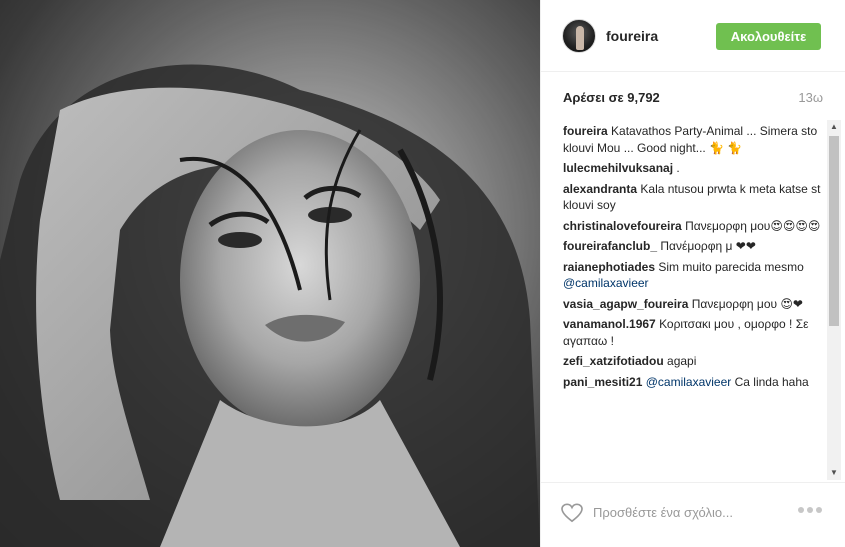 Image resolution: width=845 pixels, height=547 pixels. I want to click on comment-item: foureirafanclub_ Πανέμορφη μ ❤❤, so click(694, 246).